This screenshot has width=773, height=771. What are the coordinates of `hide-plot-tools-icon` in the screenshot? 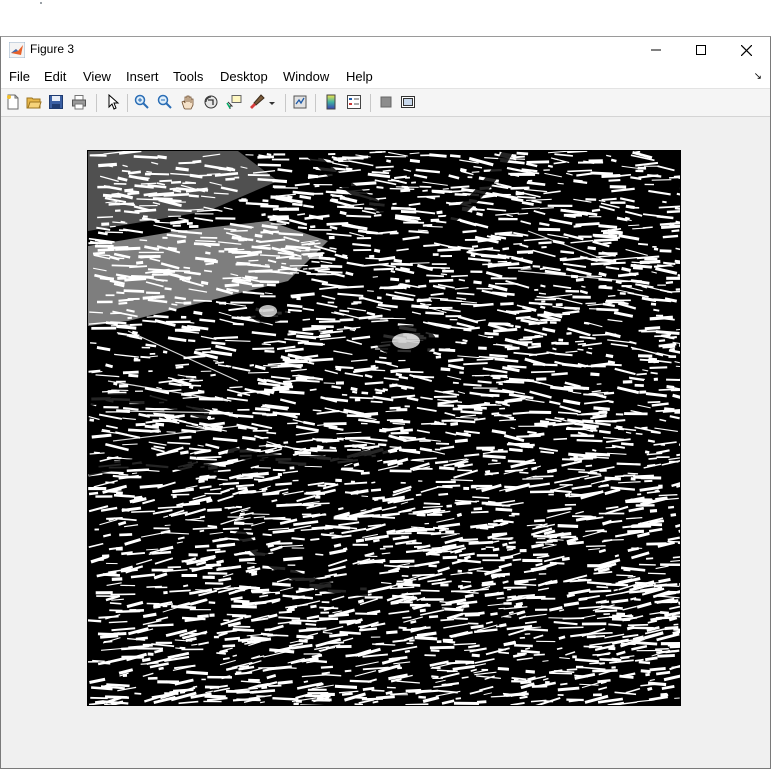 It's located at (386, 102).